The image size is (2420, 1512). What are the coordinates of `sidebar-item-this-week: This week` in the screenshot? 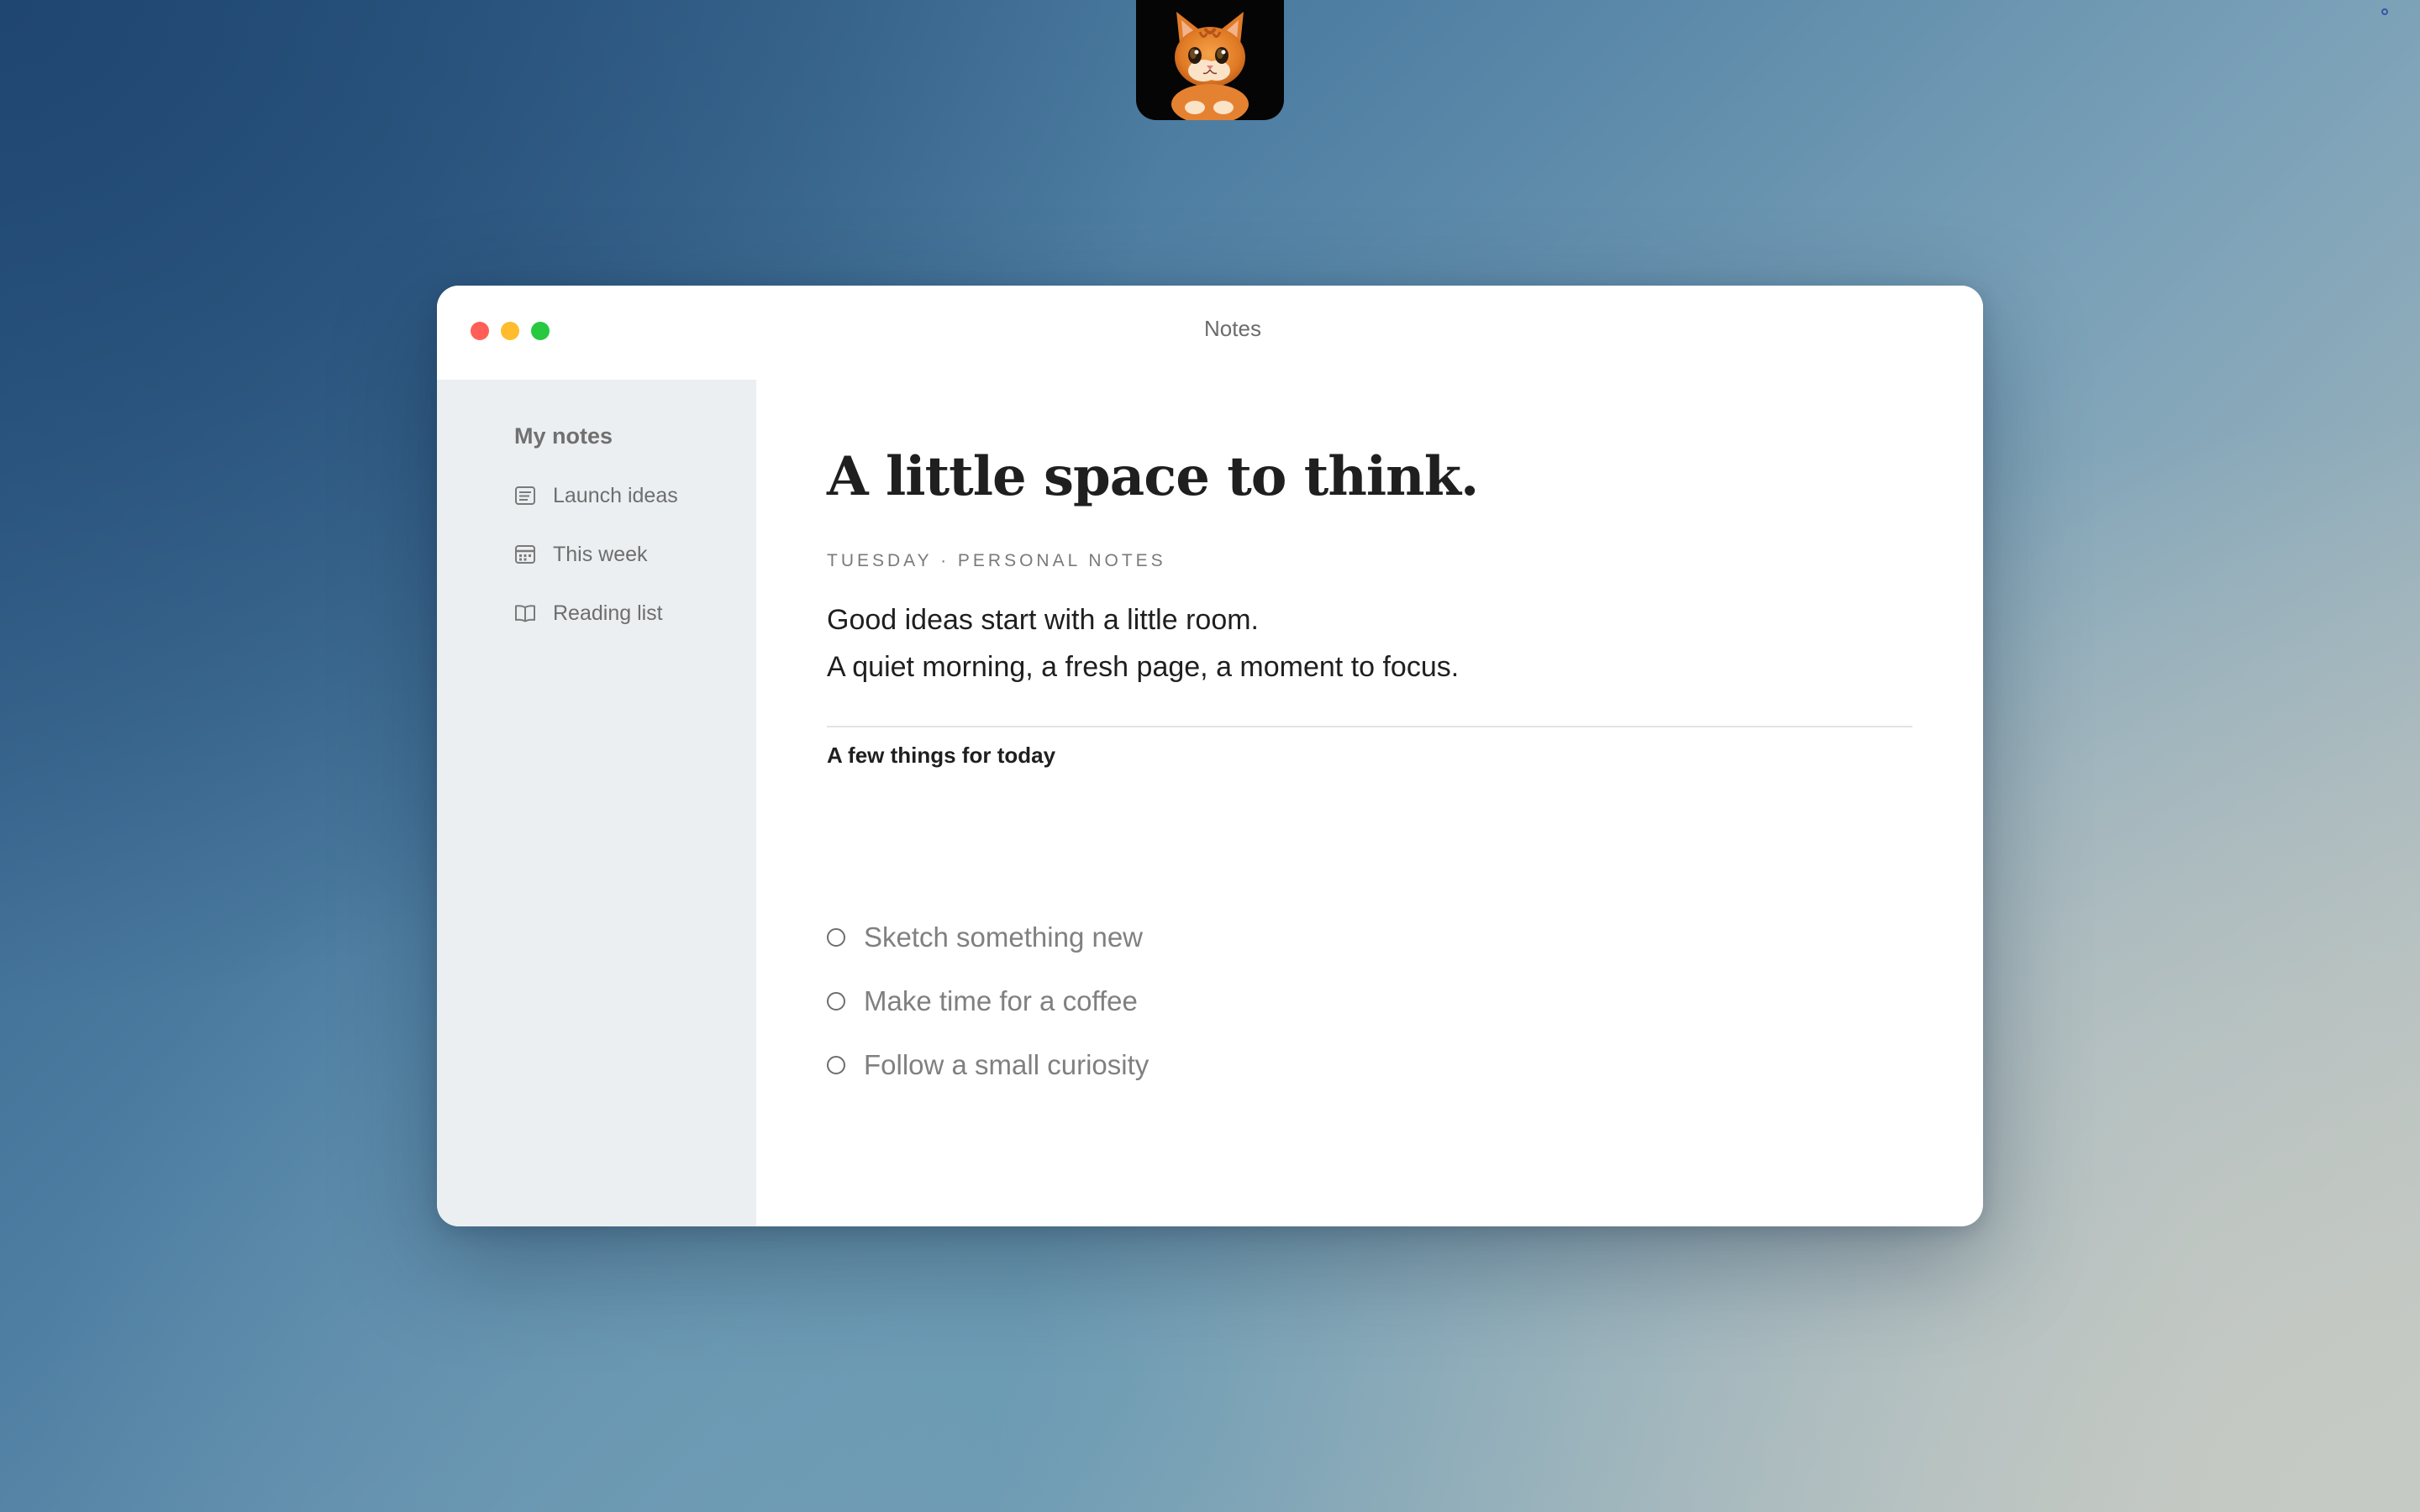 It's located at (581, 554).